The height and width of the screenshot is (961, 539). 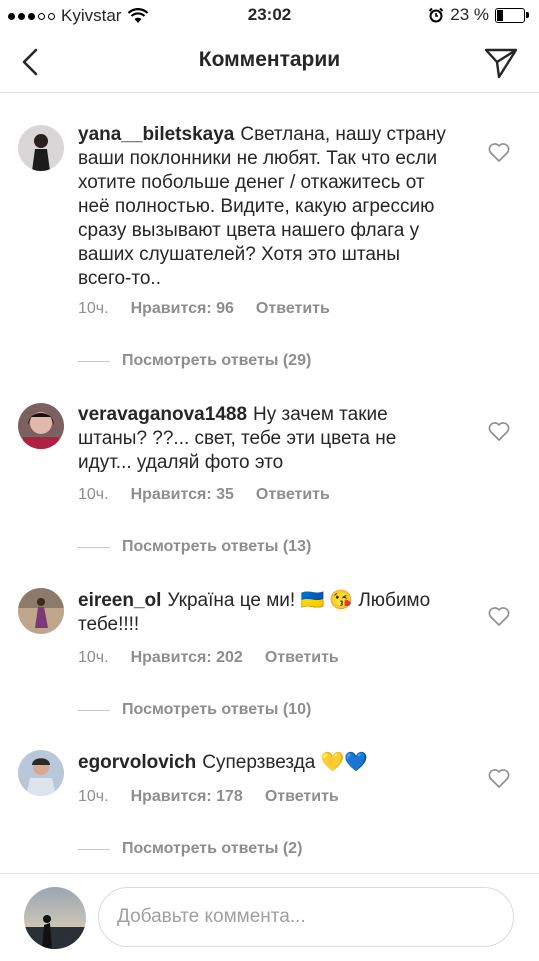 What do you see at coordinates (512, 15) in the screenshot?
I see `battery-icon` at bounding box center [512, 15].